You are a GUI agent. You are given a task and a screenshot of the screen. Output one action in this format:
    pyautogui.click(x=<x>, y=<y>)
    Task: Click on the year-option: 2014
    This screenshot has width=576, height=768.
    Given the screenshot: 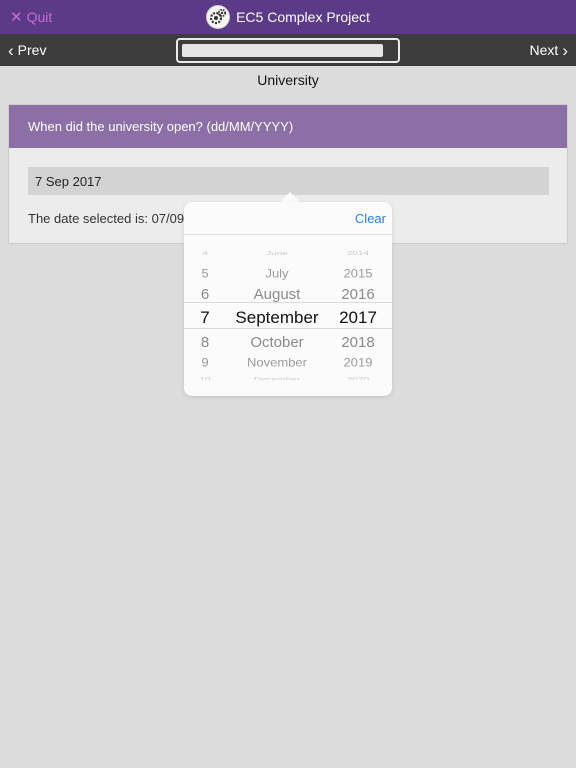 What is the action you would take?
    pyautogui.click(x=358, y=253)
    